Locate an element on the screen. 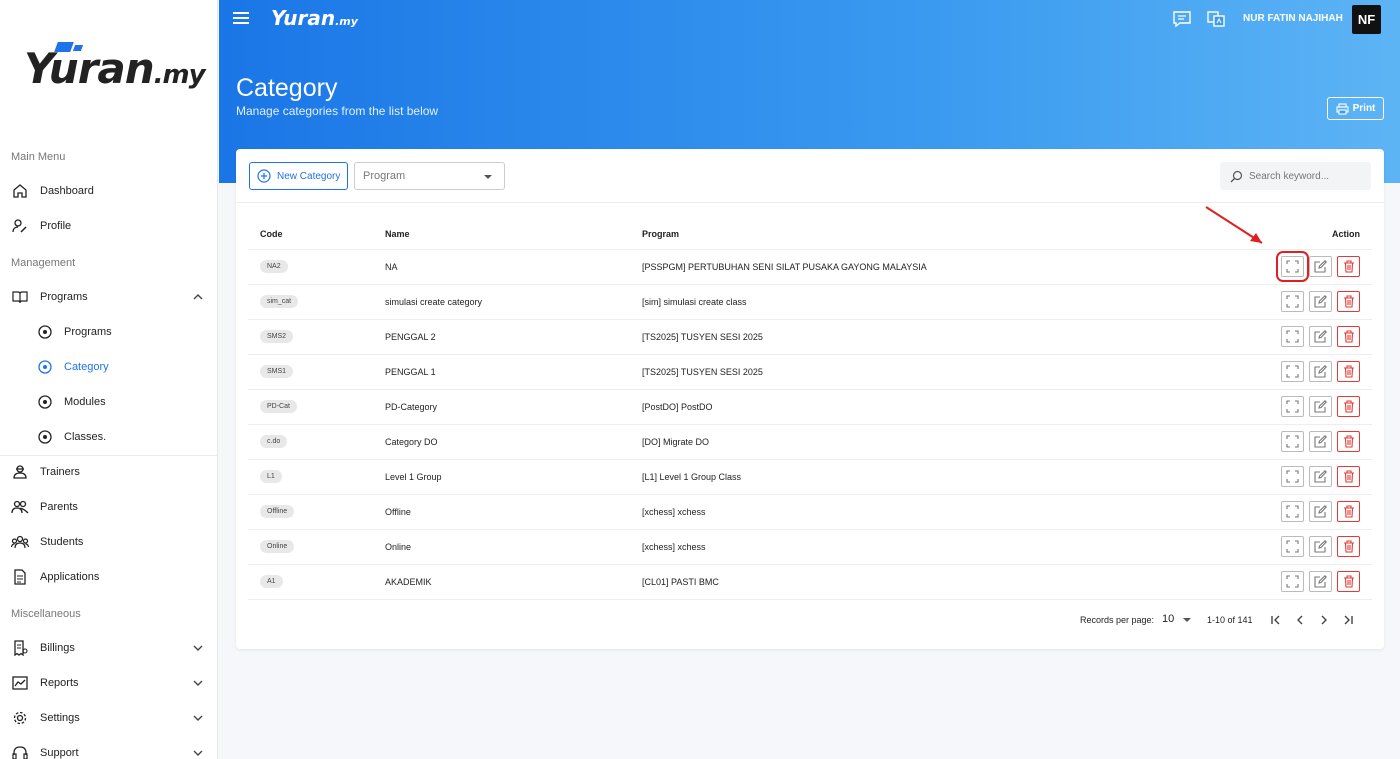  sidebar-item-programs: Programs is located at coordinates (108, 297).